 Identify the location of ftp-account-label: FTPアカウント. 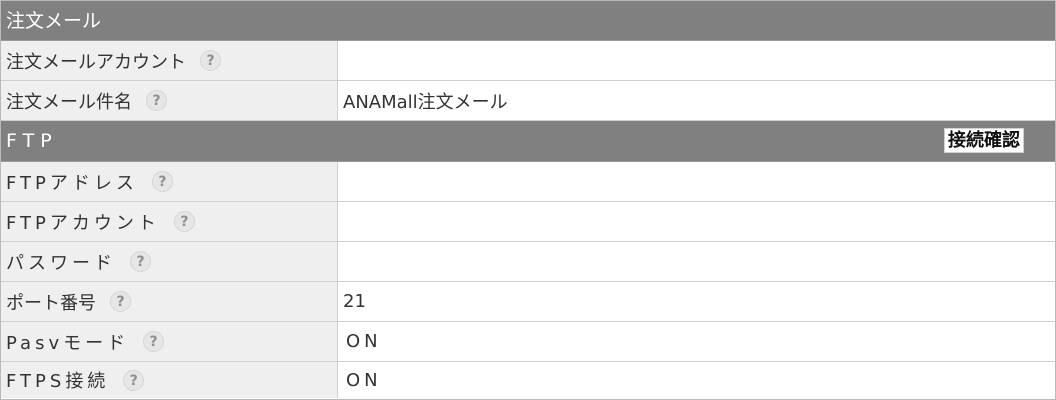
(83, 223).